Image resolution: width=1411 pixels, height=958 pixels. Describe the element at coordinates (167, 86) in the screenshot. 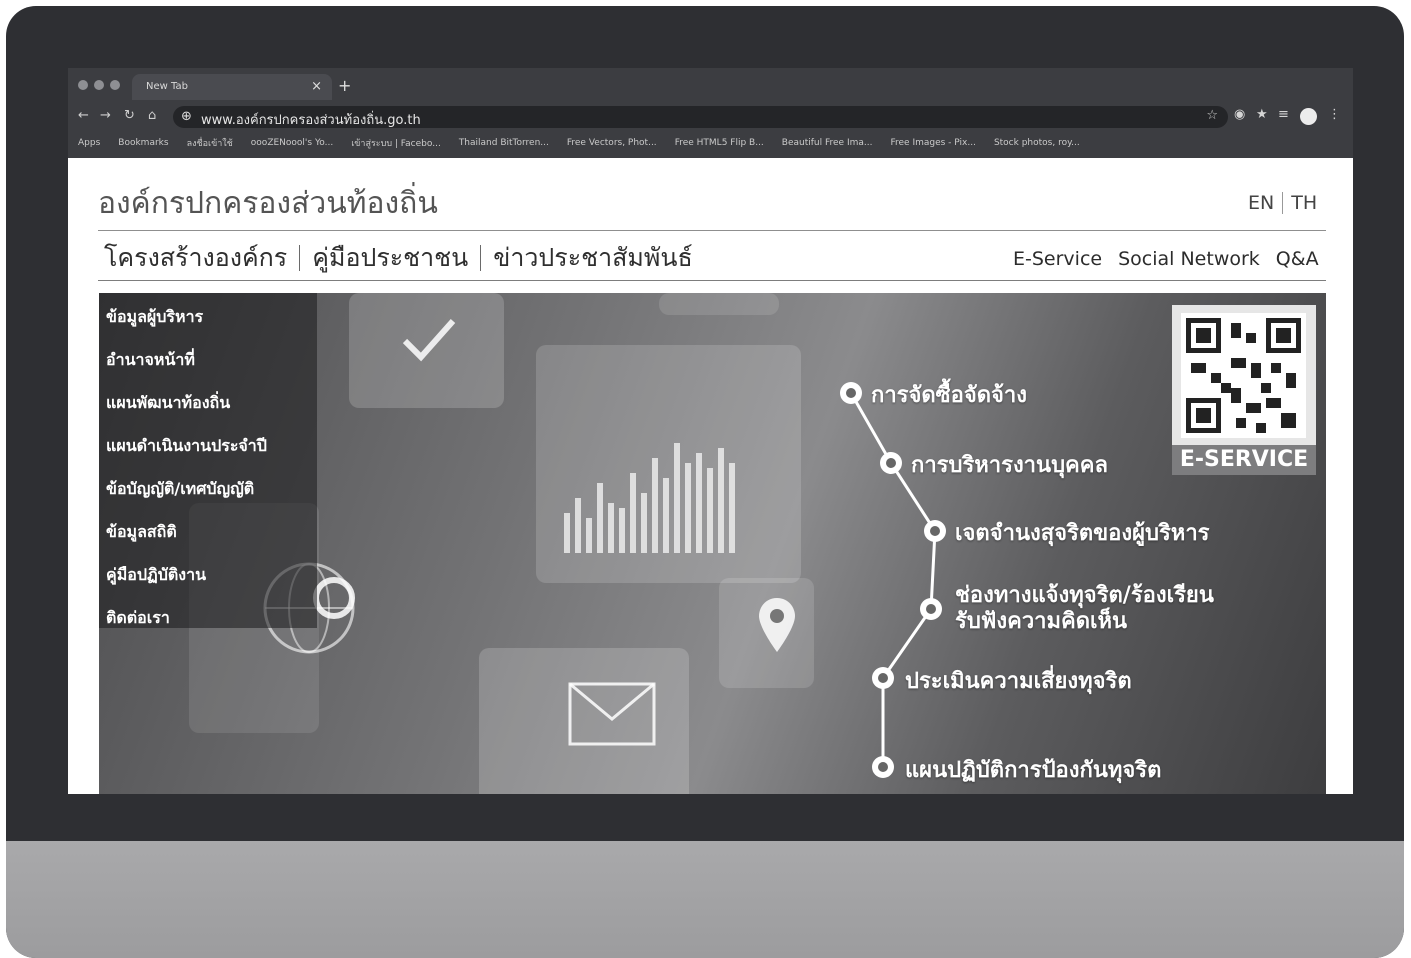

I see `tab-title: New Tab` at that location.